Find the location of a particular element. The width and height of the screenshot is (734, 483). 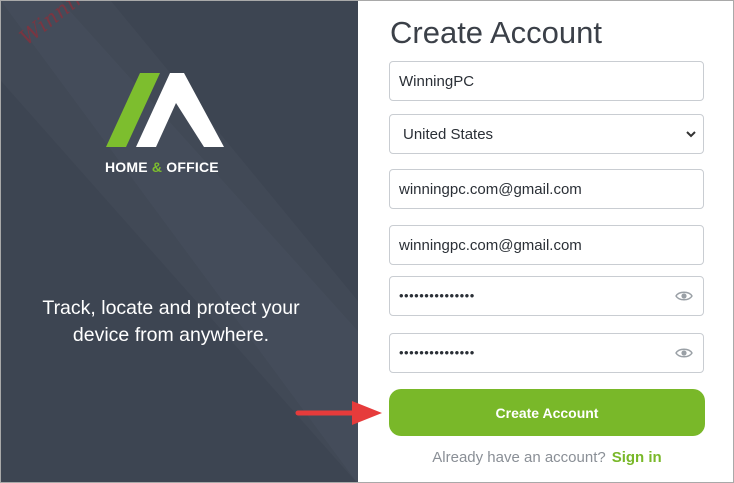

home-office-logo is located at coordinates (165, 110).